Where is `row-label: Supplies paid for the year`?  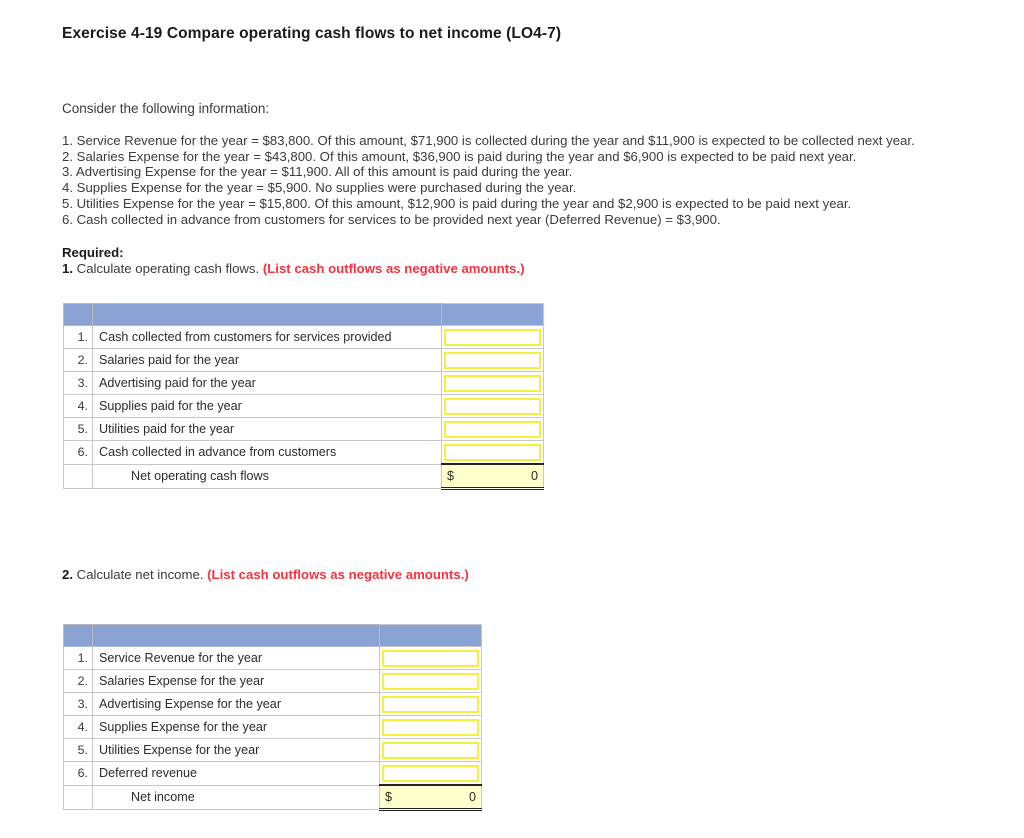
row-label: Supplies paid for the year is located at coordinates (267, 406).